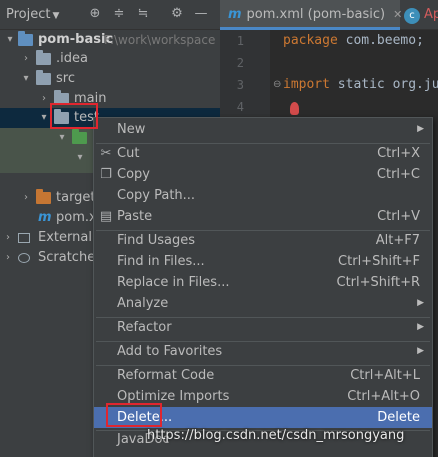 This screenshot has width=438, height=457. What do you see at coordinates (128, 153) in the screenshot?
I see `menu-item-label: Cut` at bounding box center [128, 153].